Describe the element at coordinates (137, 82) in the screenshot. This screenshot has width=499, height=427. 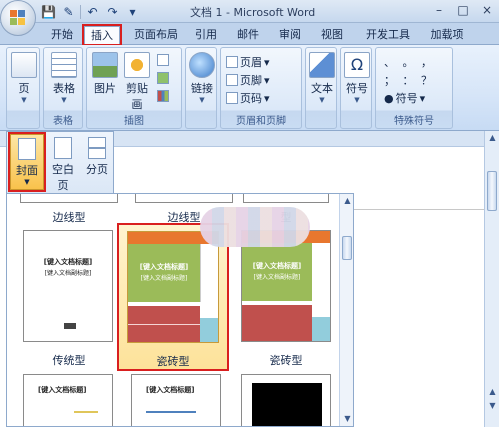
I see `clipart-button: 剪贴画` at that location.